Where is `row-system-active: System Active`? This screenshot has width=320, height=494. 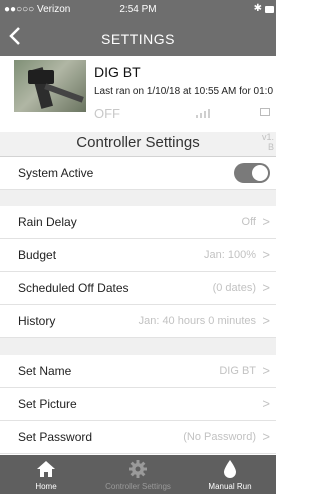
row-system-active: System Active is located at coordinates (138, 173).